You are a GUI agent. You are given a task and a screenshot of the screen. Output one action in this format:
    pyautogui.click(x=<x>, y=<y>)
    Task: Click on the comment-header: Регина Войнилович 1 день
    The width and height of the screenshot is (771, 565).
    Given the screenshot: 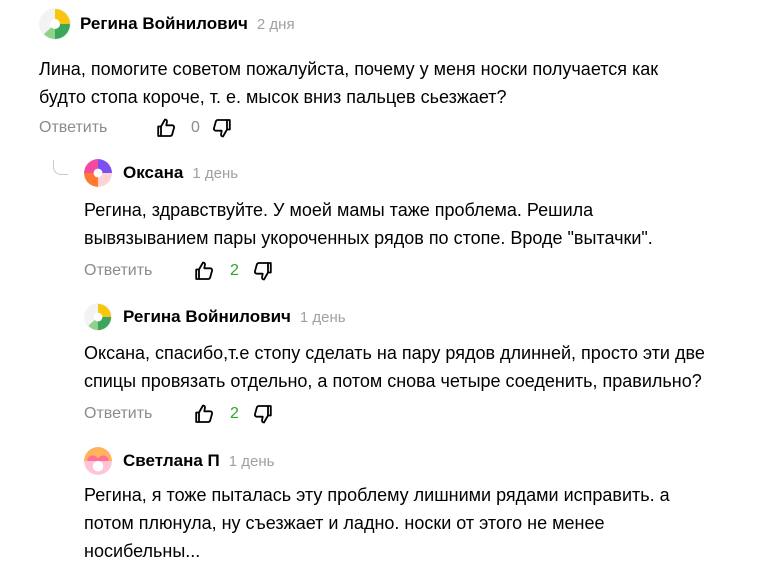 What is the action you would take?
    pyautogui.click(x=215, y=317)
    